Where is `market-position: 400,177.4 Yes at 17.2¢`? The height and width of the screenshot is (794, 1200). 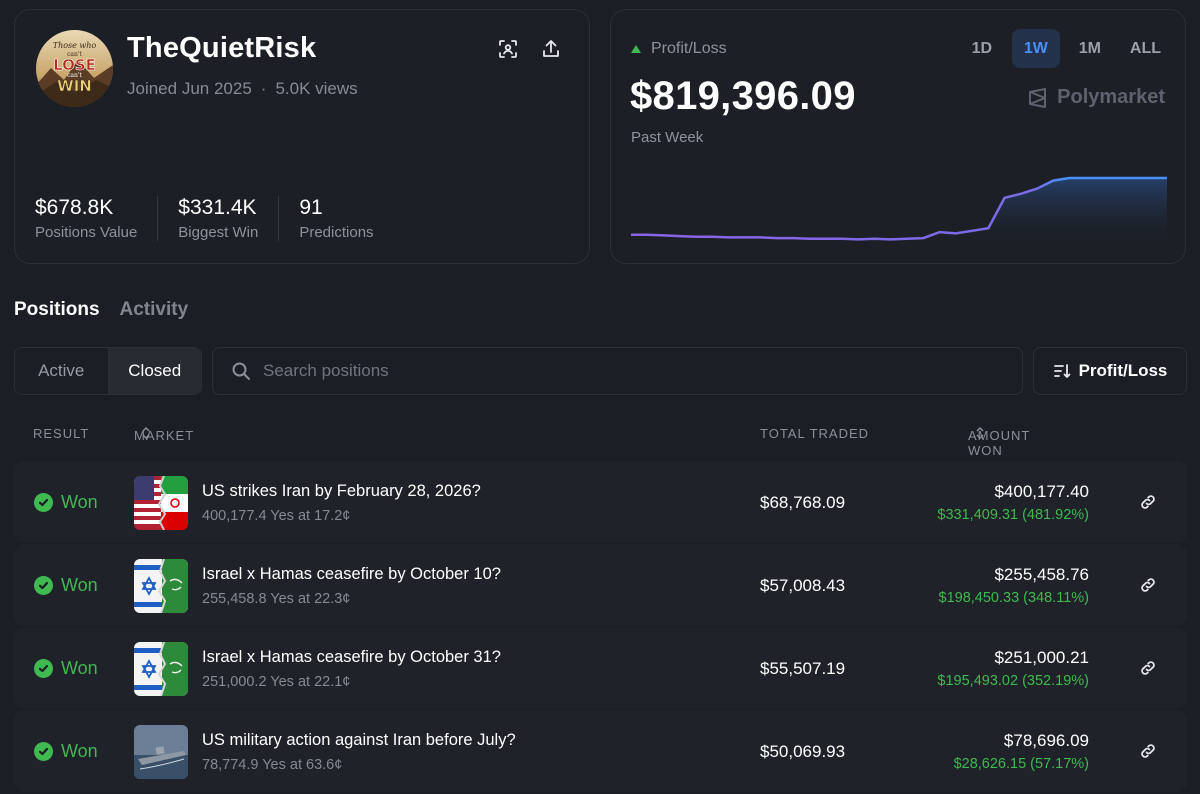 market-position: 400,177.4 Yes at 17.2¢ is located at coordinates (276, 516).